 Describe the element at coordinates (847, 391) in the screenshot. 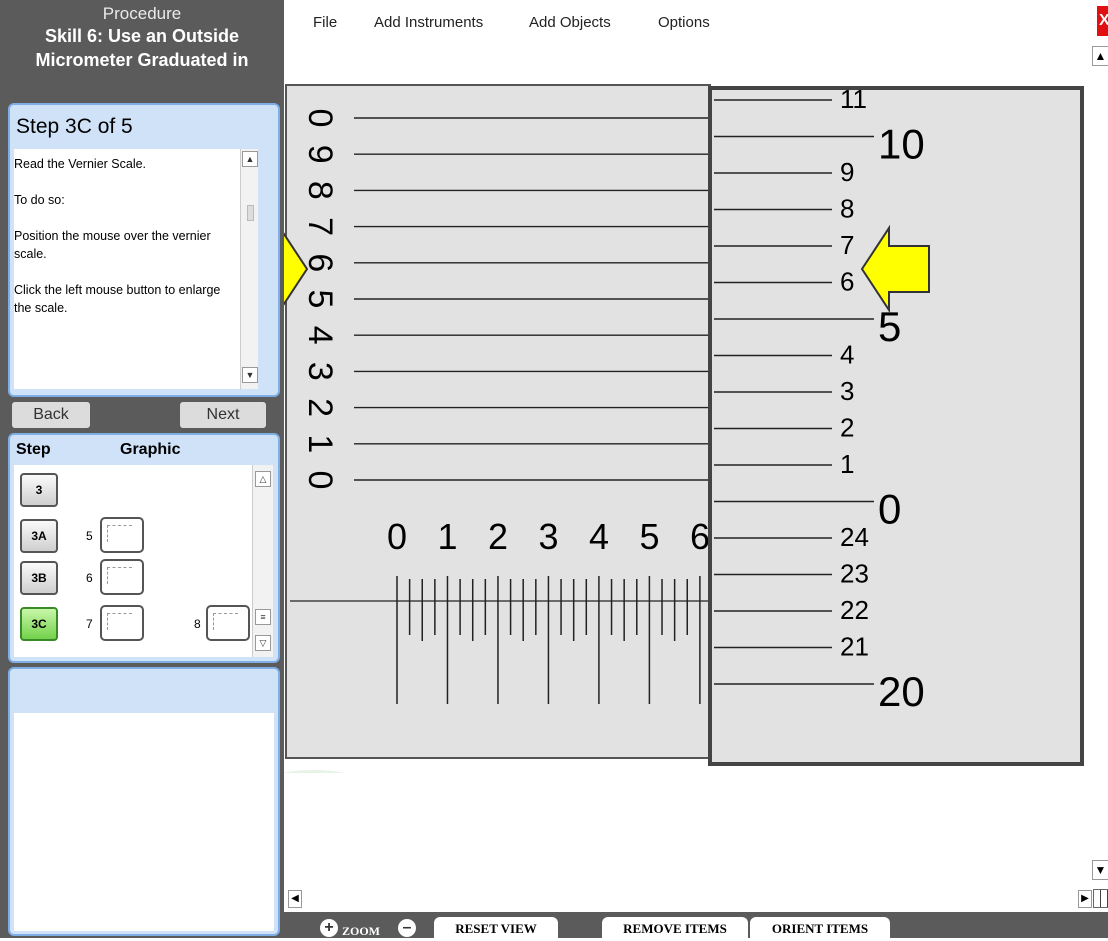

I see `thimble-label: 3` at that location.